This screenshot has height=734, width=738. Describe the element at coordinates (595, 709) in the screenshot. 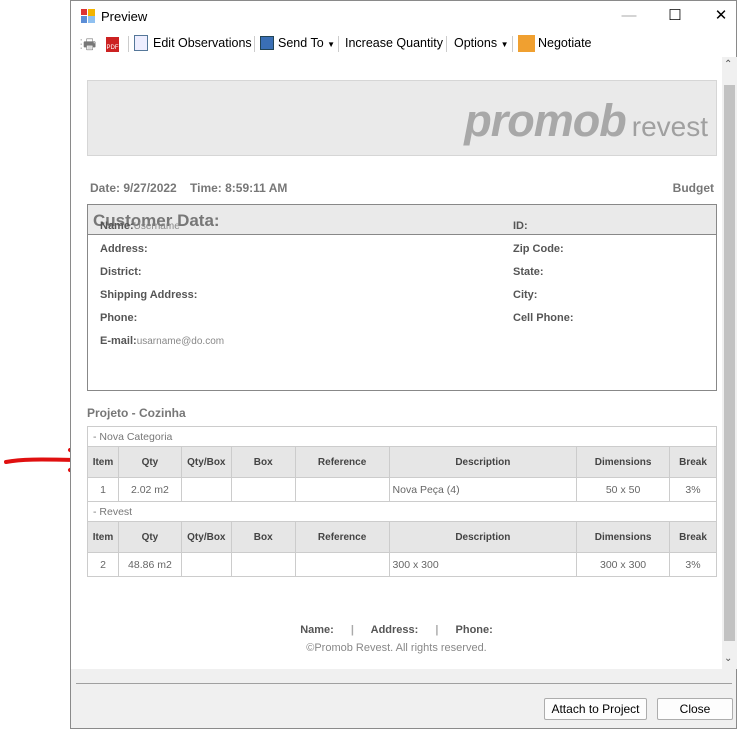

I see `attach-to-project-button: Attach to Project` at that location.